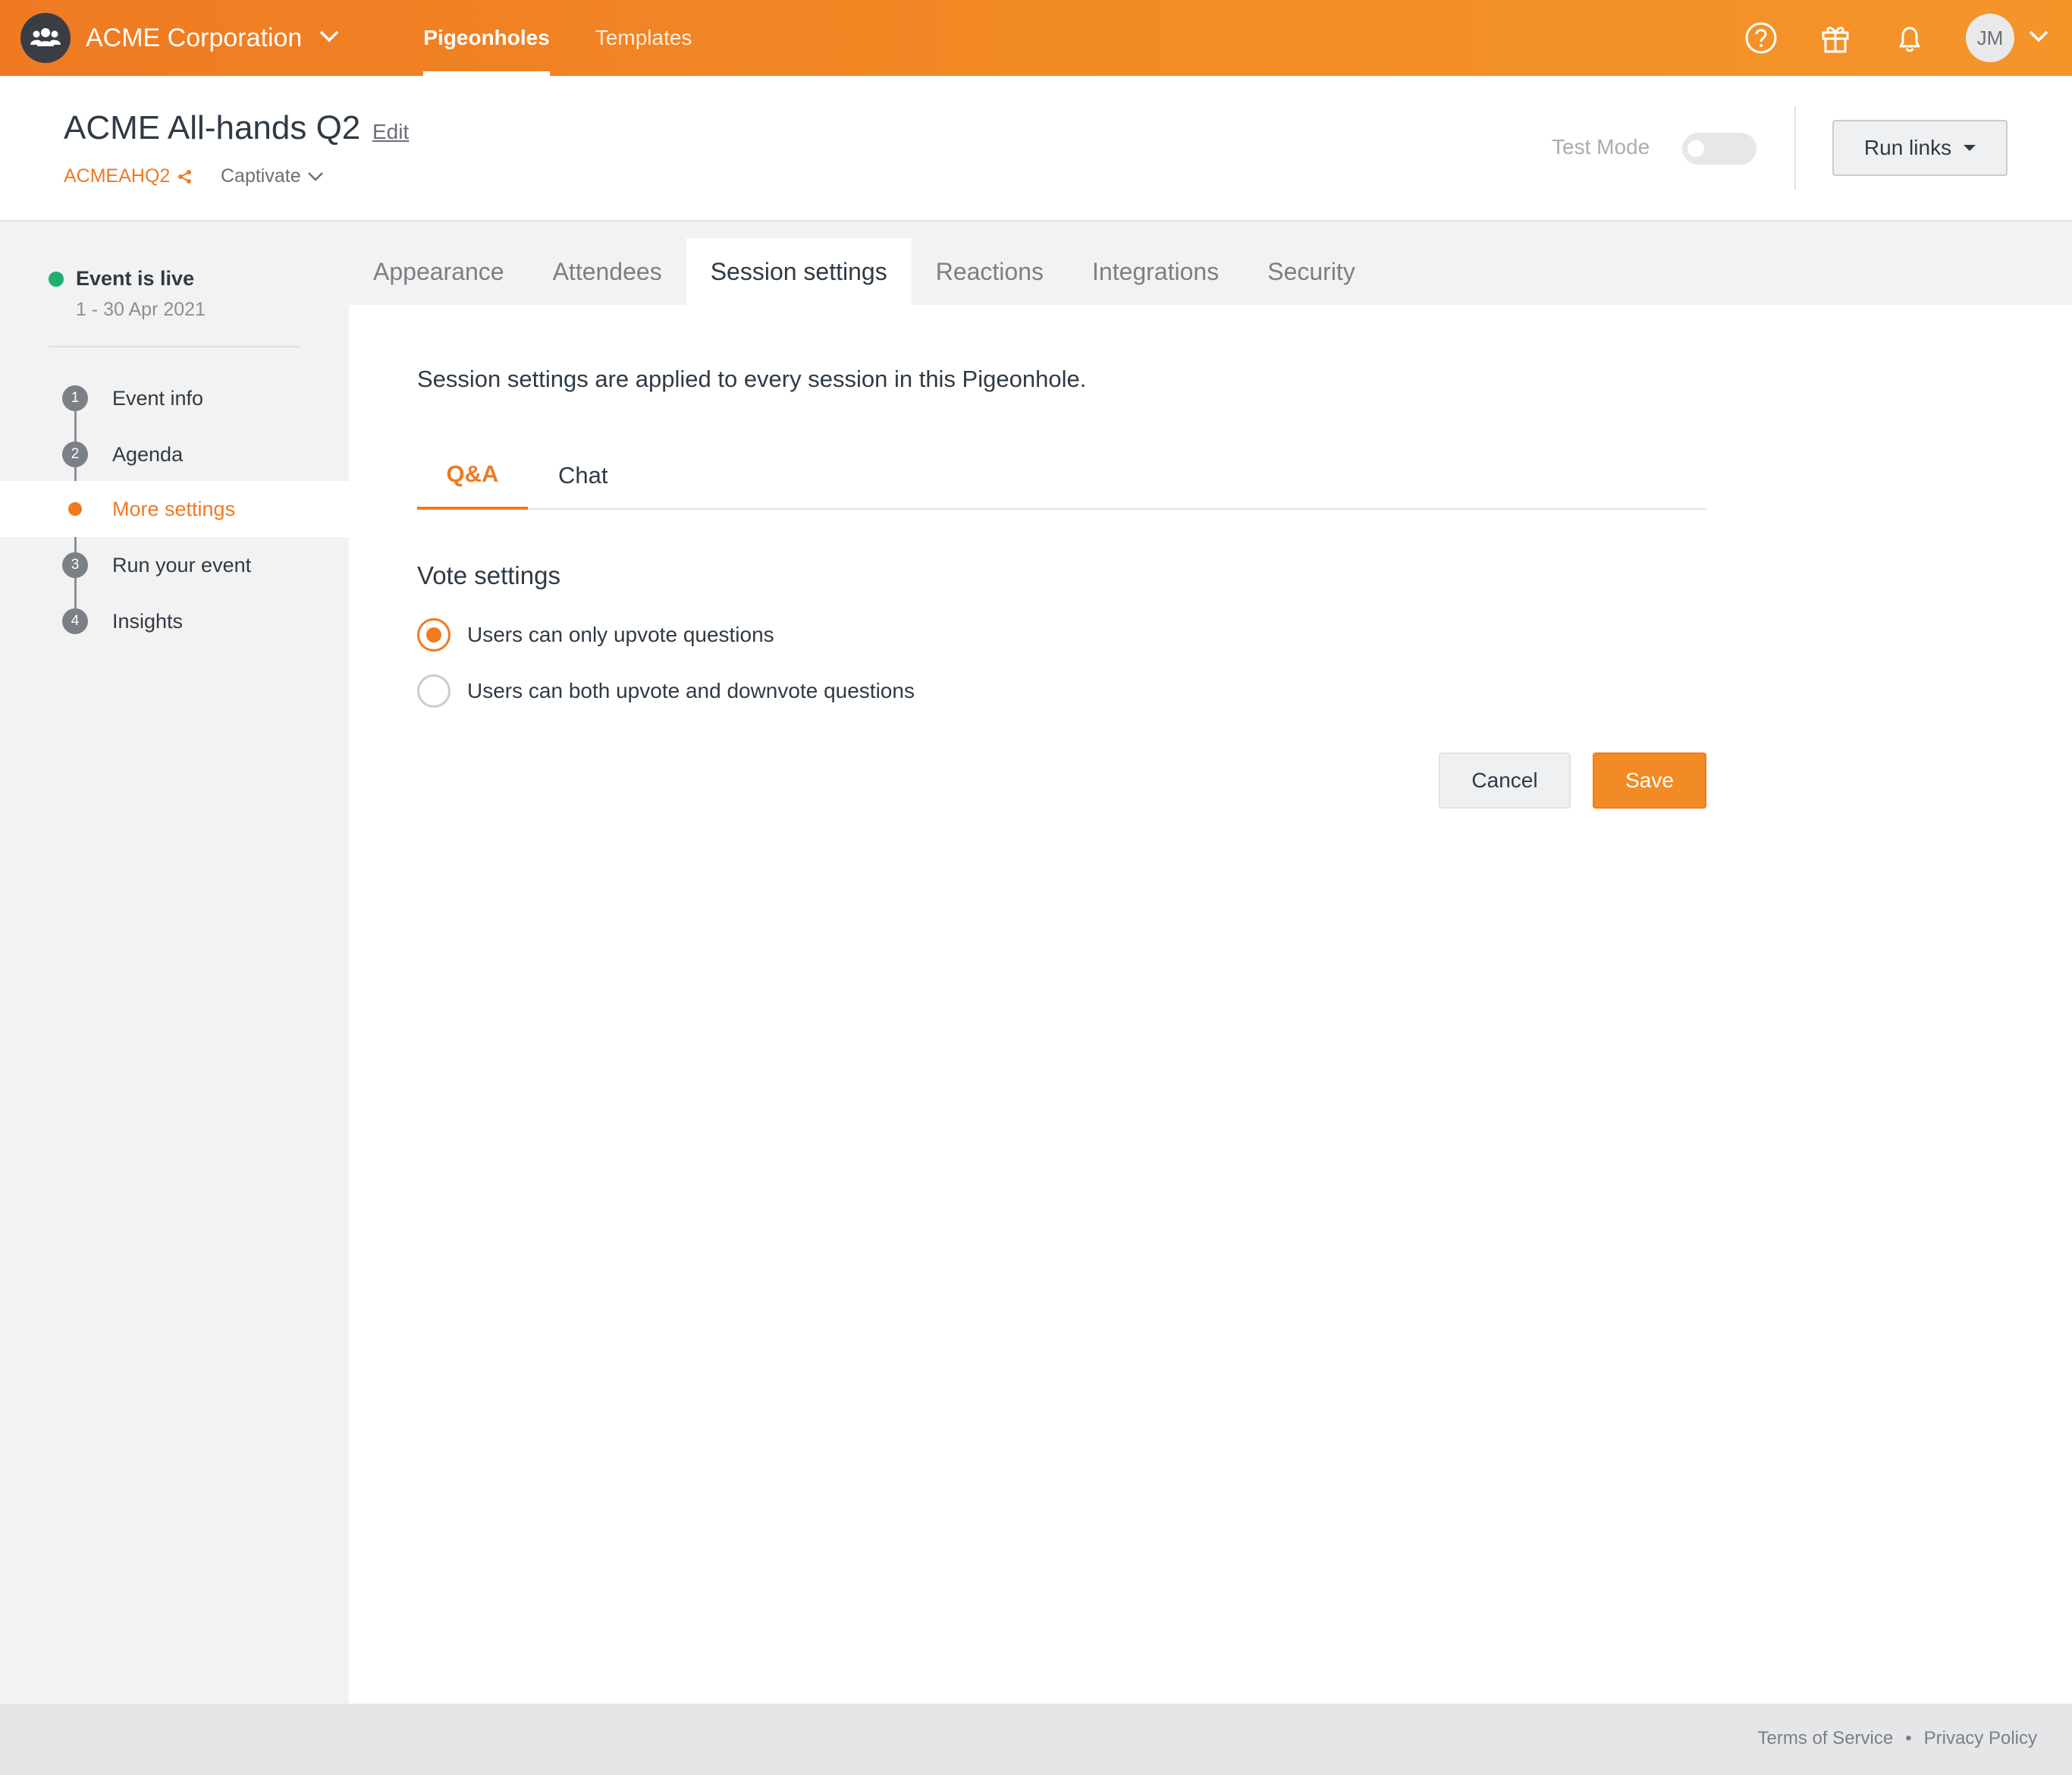  What do you see at coordinates (1505, 780) in the screenshot?
I see `cancel-button: Cancel` at bounding box center [1505, 780].